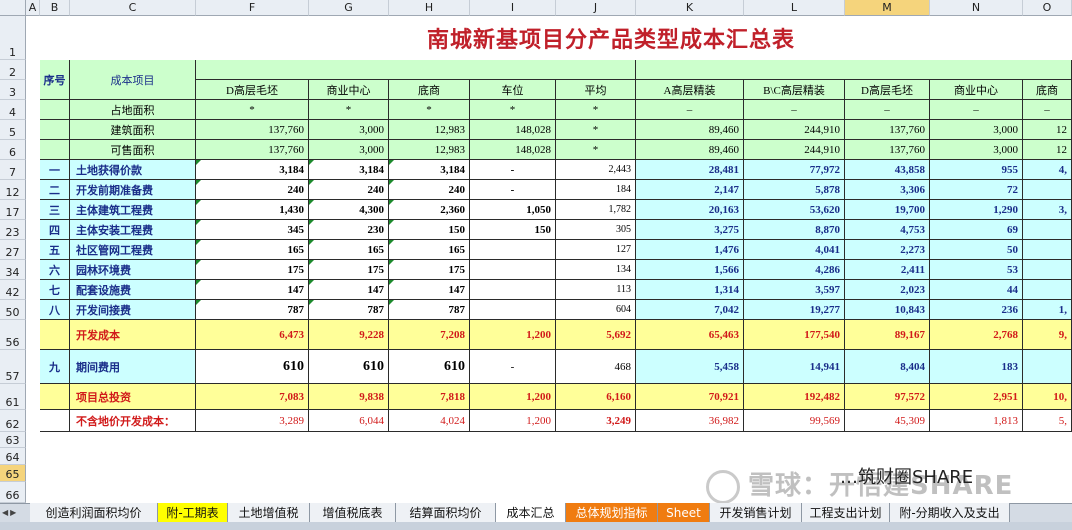 Image resolution: width=1072 pixels, height=530 pixels. Describe the element at coordinates (55, 210) in the screenshot. I see `cost-row-no: 三` at that location.